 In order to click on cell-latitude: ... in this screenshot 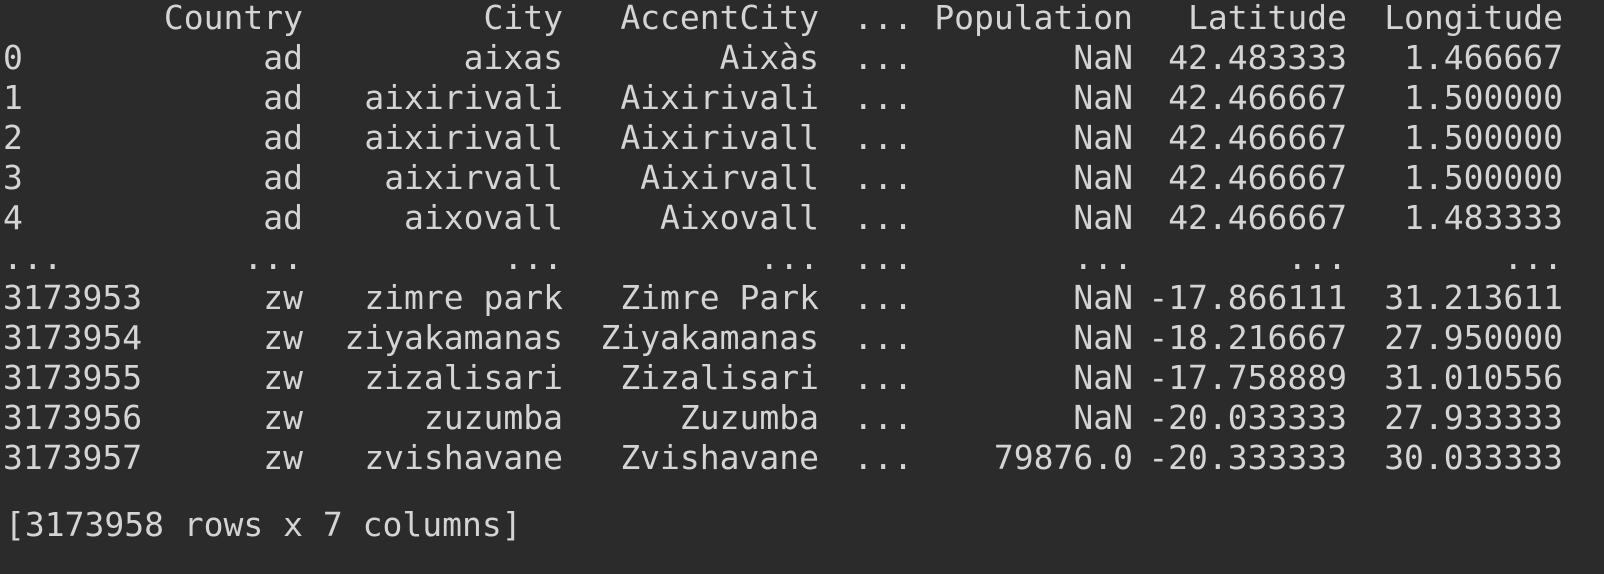, I will do `click(1317, 257)`.